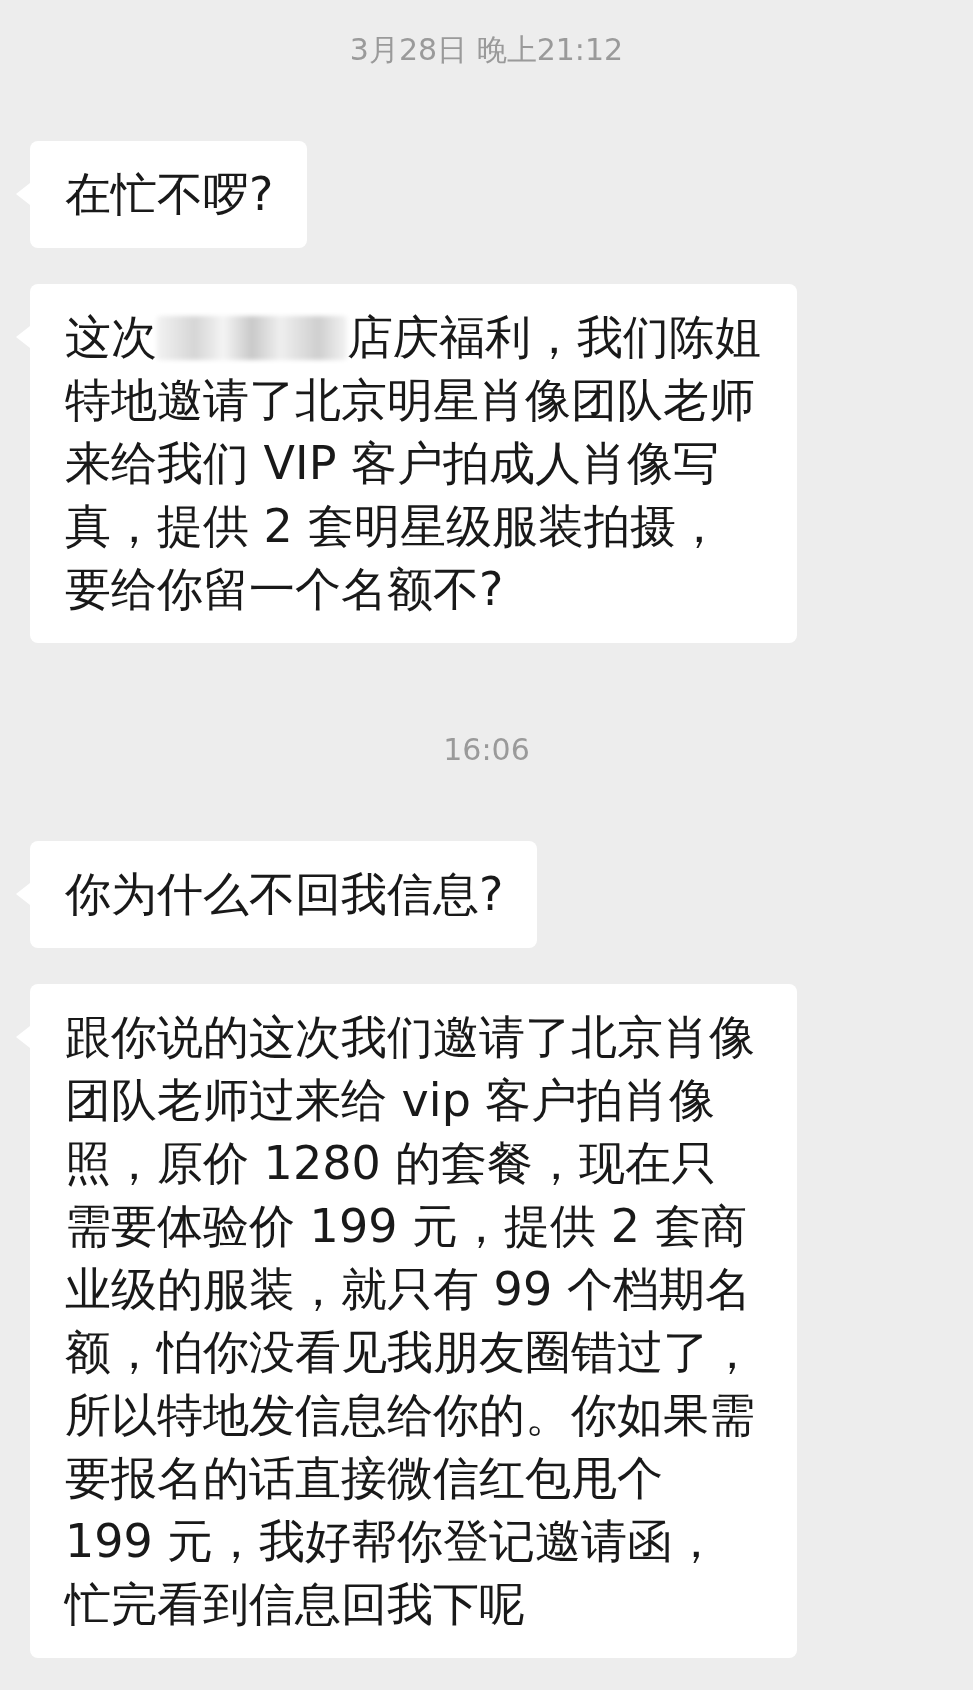 Image resolution: width=973 pixels, height=1690 pixels. What do you see at coordinates (486, 750) in the screenshot?
I see `timestamp: 16:06` at bounding box center [486, 750].